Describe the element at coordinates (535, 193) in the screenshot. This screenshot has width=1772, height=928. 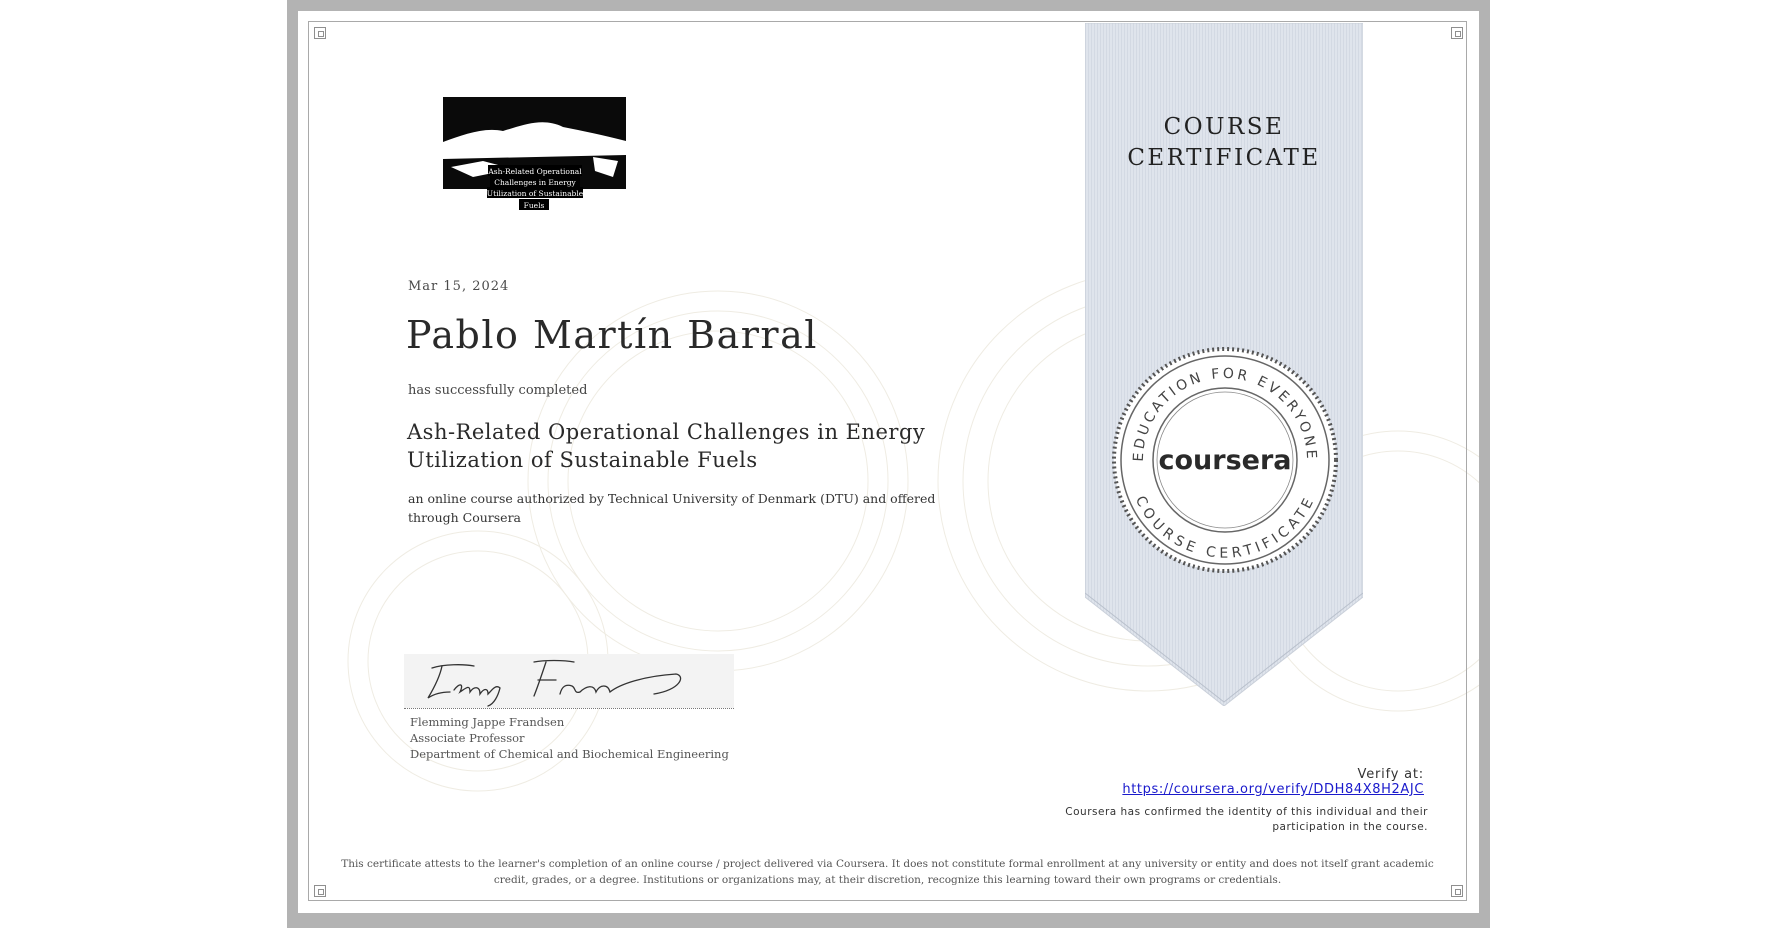
I see `svg-text: Utilization of Sustainable` at that location.